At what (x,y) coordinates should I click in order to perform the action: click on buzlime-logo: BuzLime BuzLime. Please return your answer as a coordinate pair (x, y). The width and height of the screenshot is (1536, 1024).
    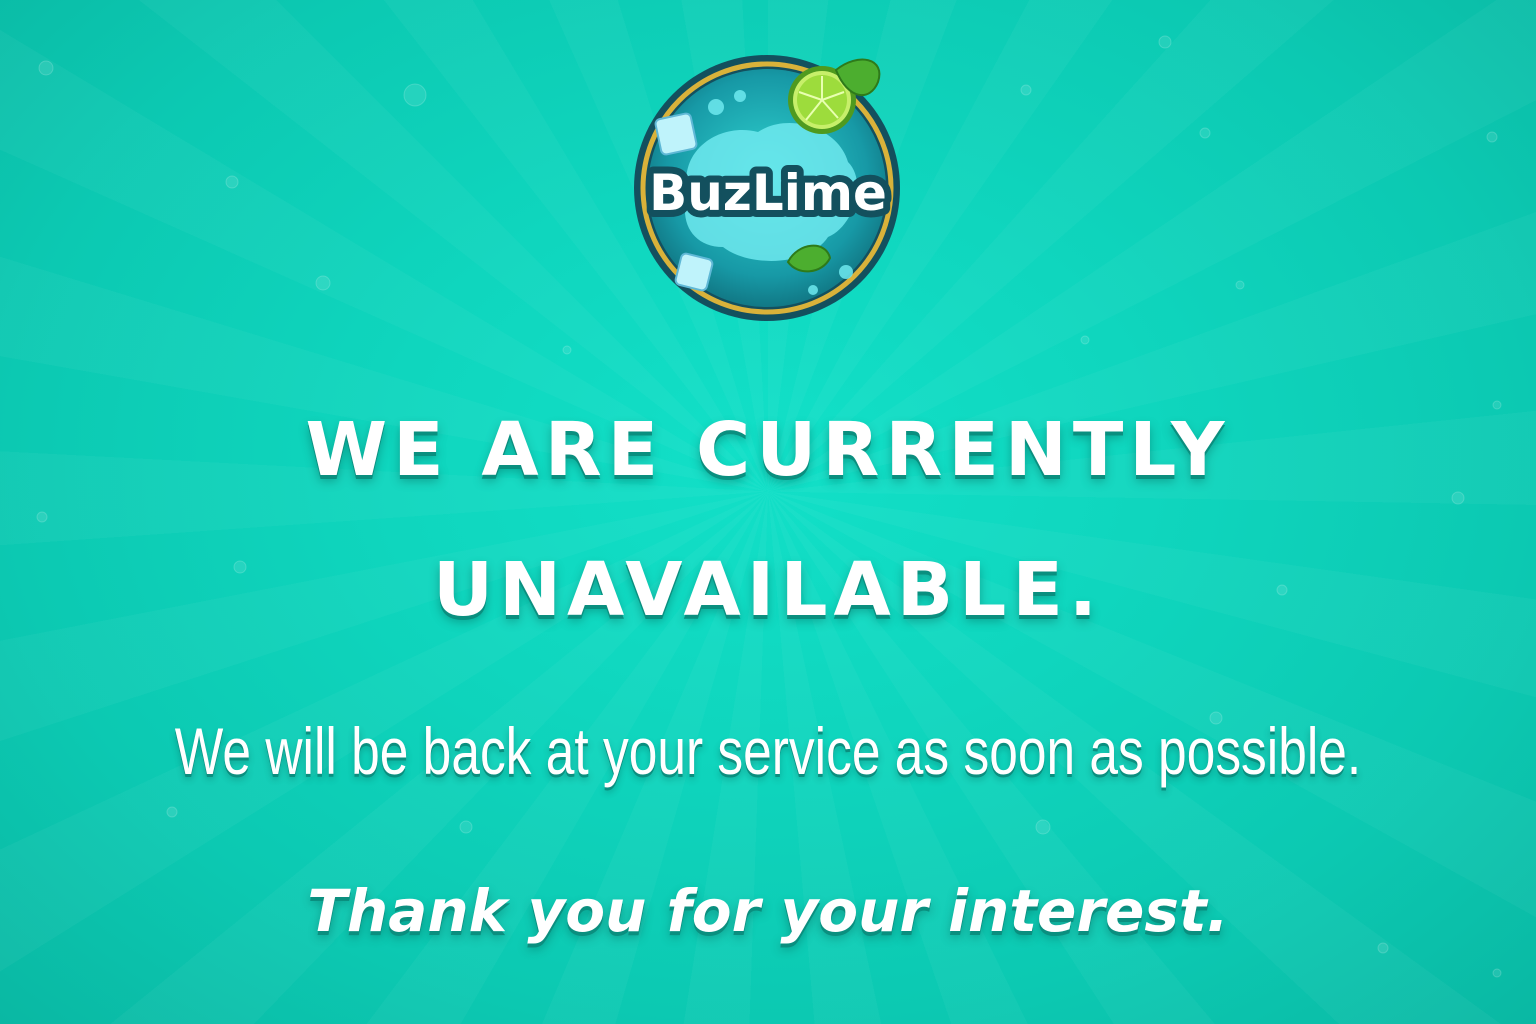
    Looking at the image, I should click on (768, 188).